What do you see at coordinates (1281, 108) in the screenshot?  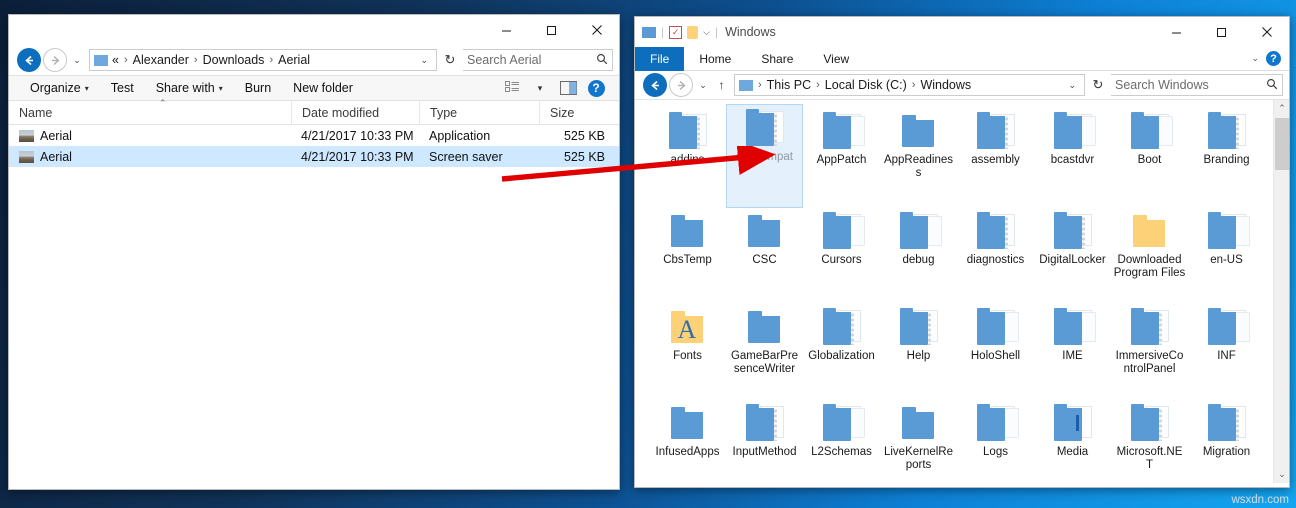 I see `scroll-up-icon: ⌃` at bounding box center [1281, 108].